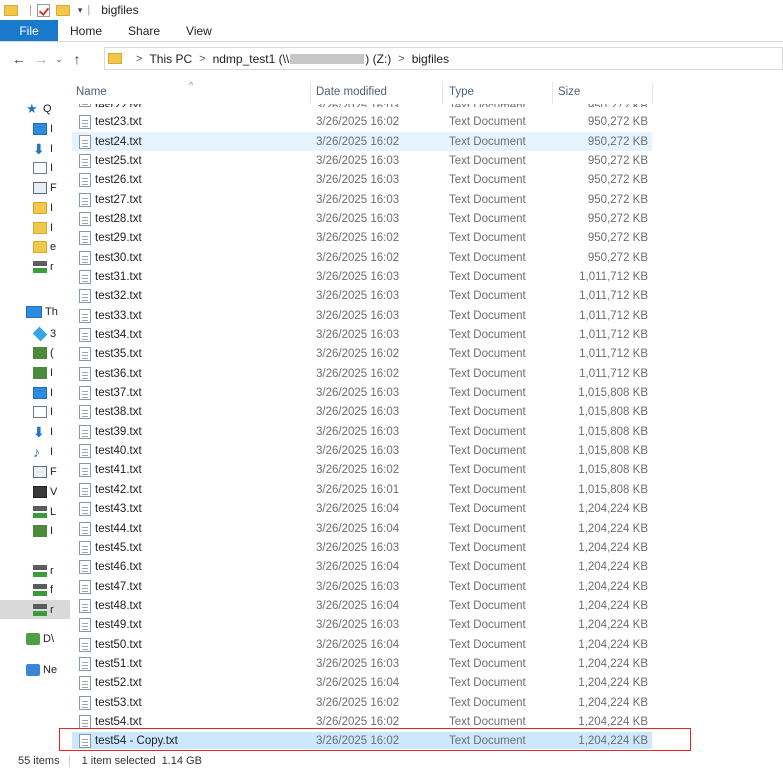 The image size is (783, 771). Describe the element at coordinates (351, 92) in the screenshot. I see `column-date-modified: Date modified` at that location.